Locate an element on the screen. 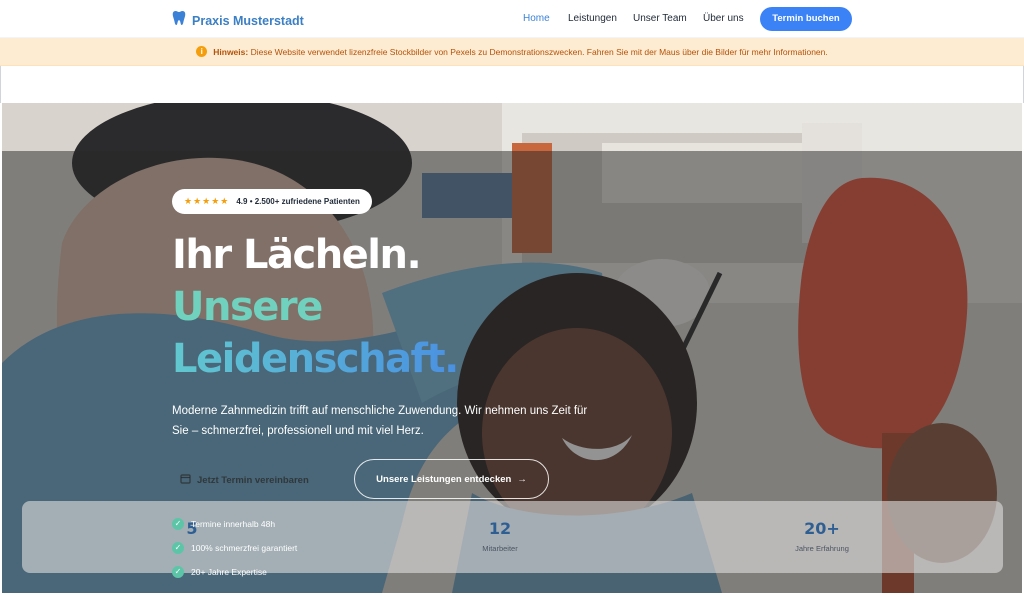  star-rating-icon: ★★★★★ is located at coordinates (207, 201).